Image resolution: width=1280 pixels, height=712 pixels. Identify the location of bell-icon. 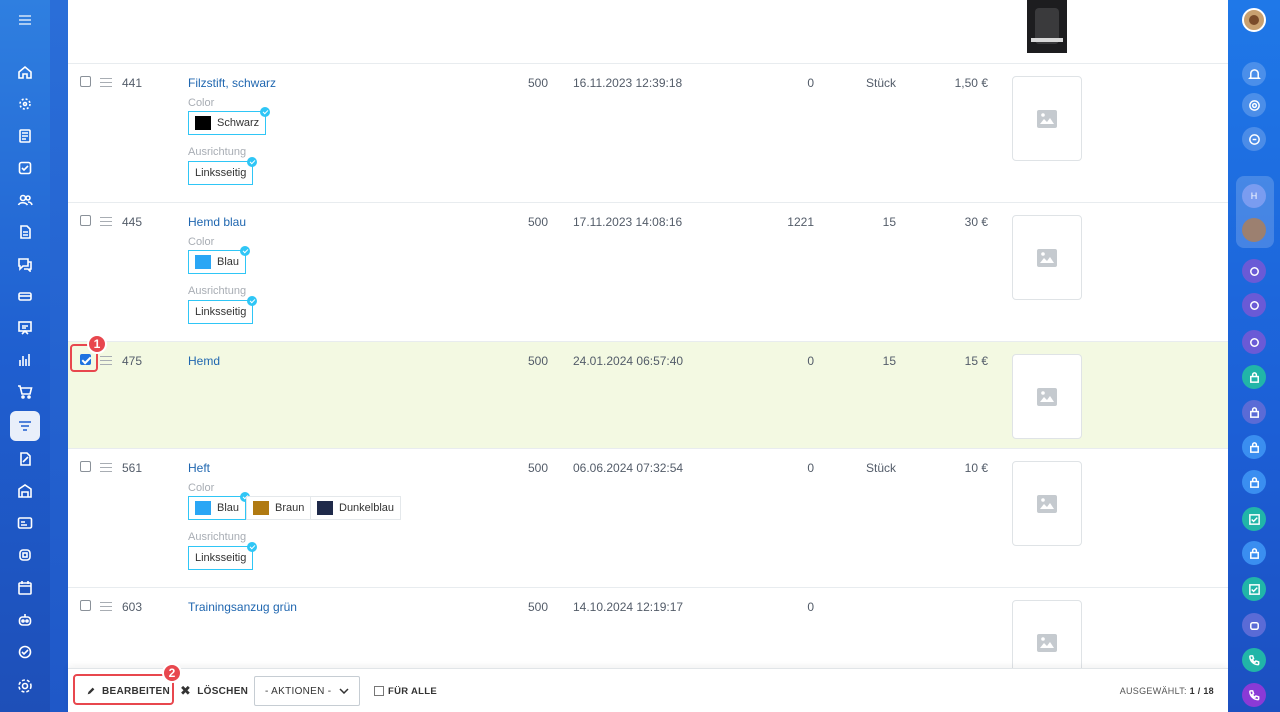
(1254, 74).